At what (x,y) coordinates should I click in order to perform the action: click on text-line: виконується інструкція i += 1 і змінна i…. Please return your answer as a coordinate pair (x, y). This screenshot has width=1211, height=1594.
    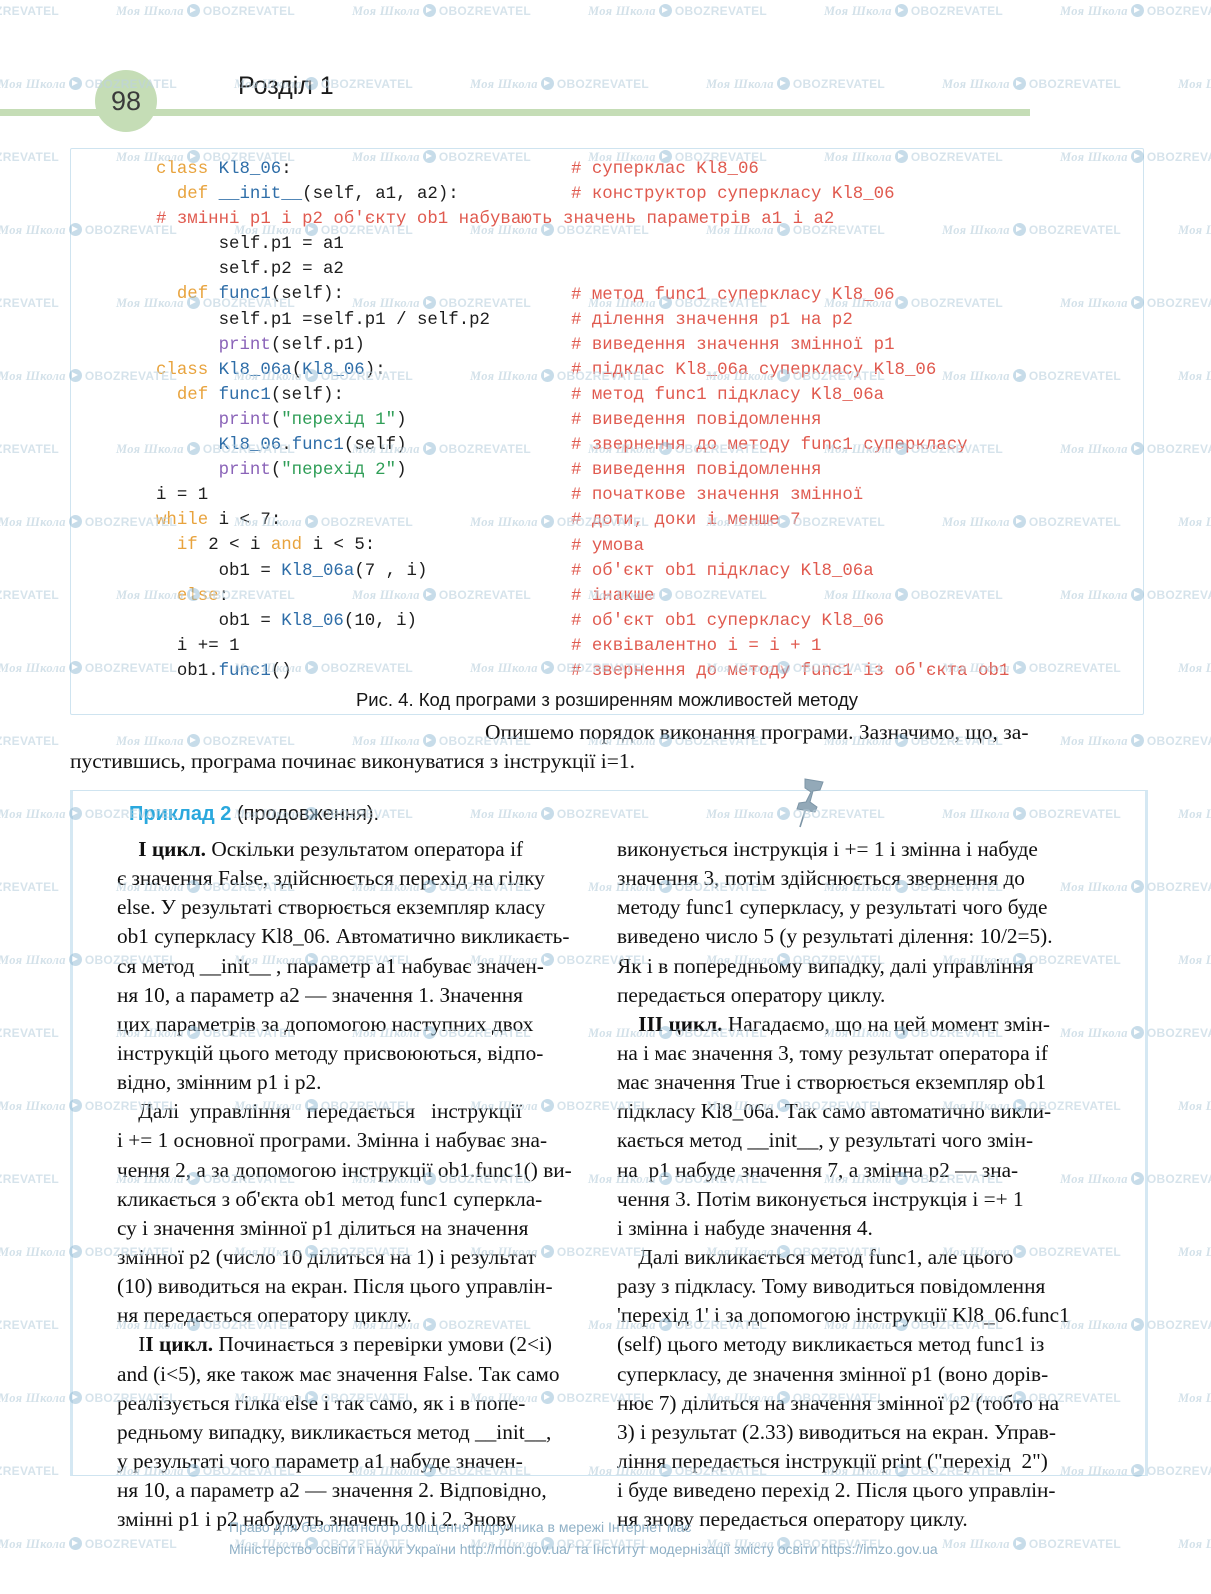
    Looking at the image, I should click on (827, 849).